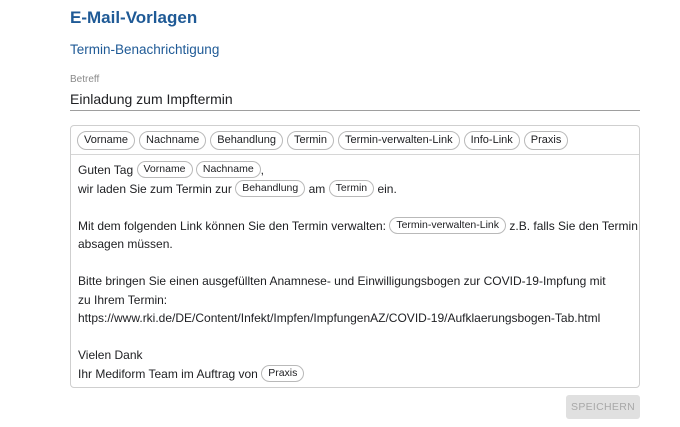 The width and height of the screenshot is (680, 427). I want to click on inline-chip-termin-verwalten-link: Termin-verwalten-Link, so click(448, 225).